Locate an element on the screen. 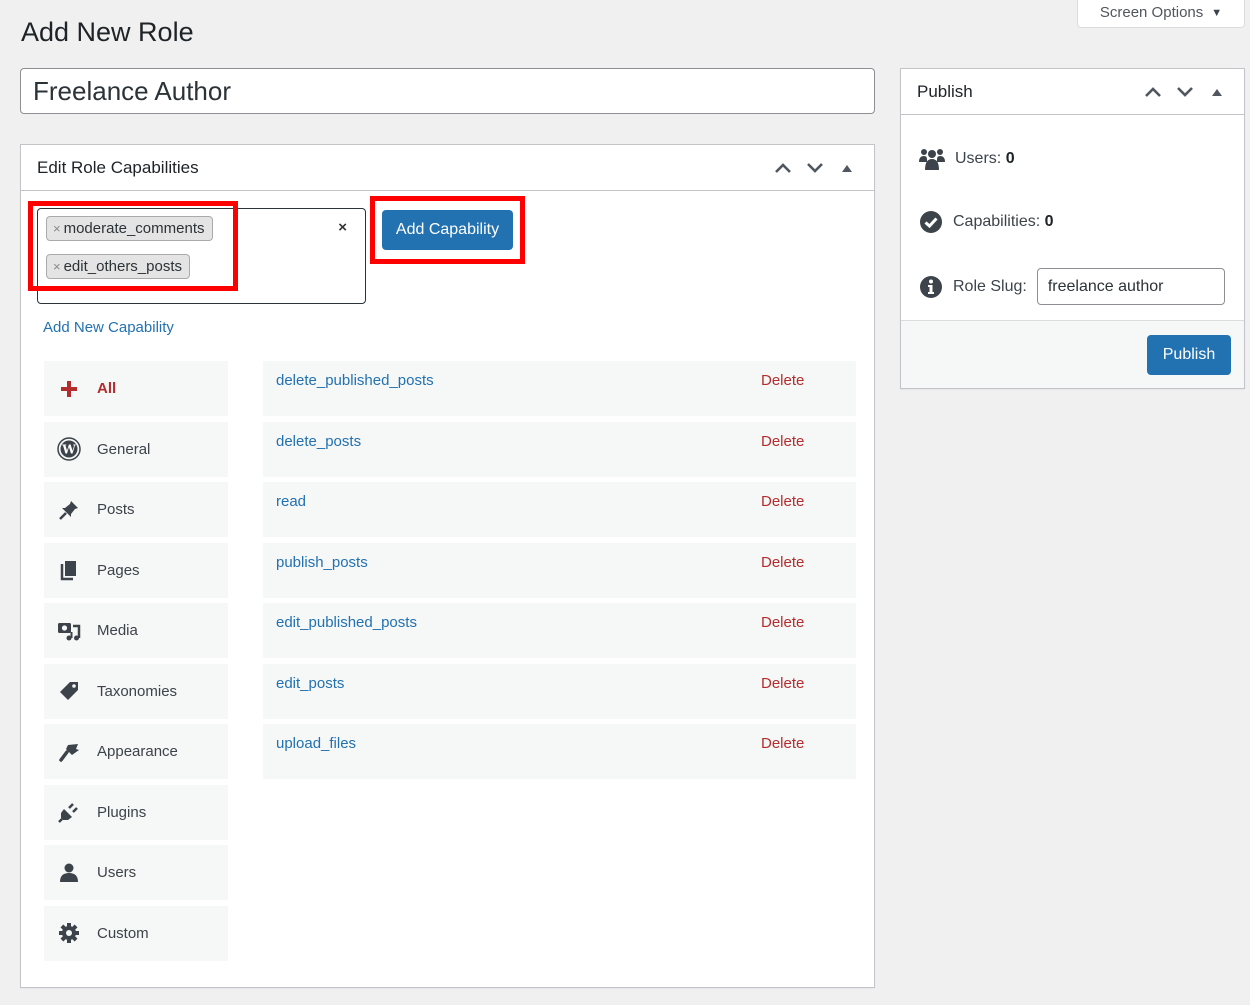 The image size is (1250, 1005). capability-row: edit_posts Delete is located at coordinates (559, 691).